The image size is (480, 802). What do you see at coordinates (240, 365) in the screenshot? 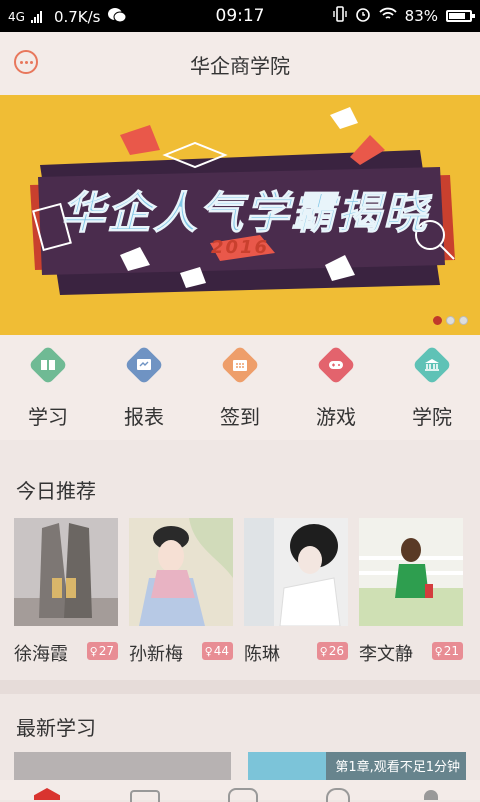
I see `calendar-icon` at bounding box center [240, 365].